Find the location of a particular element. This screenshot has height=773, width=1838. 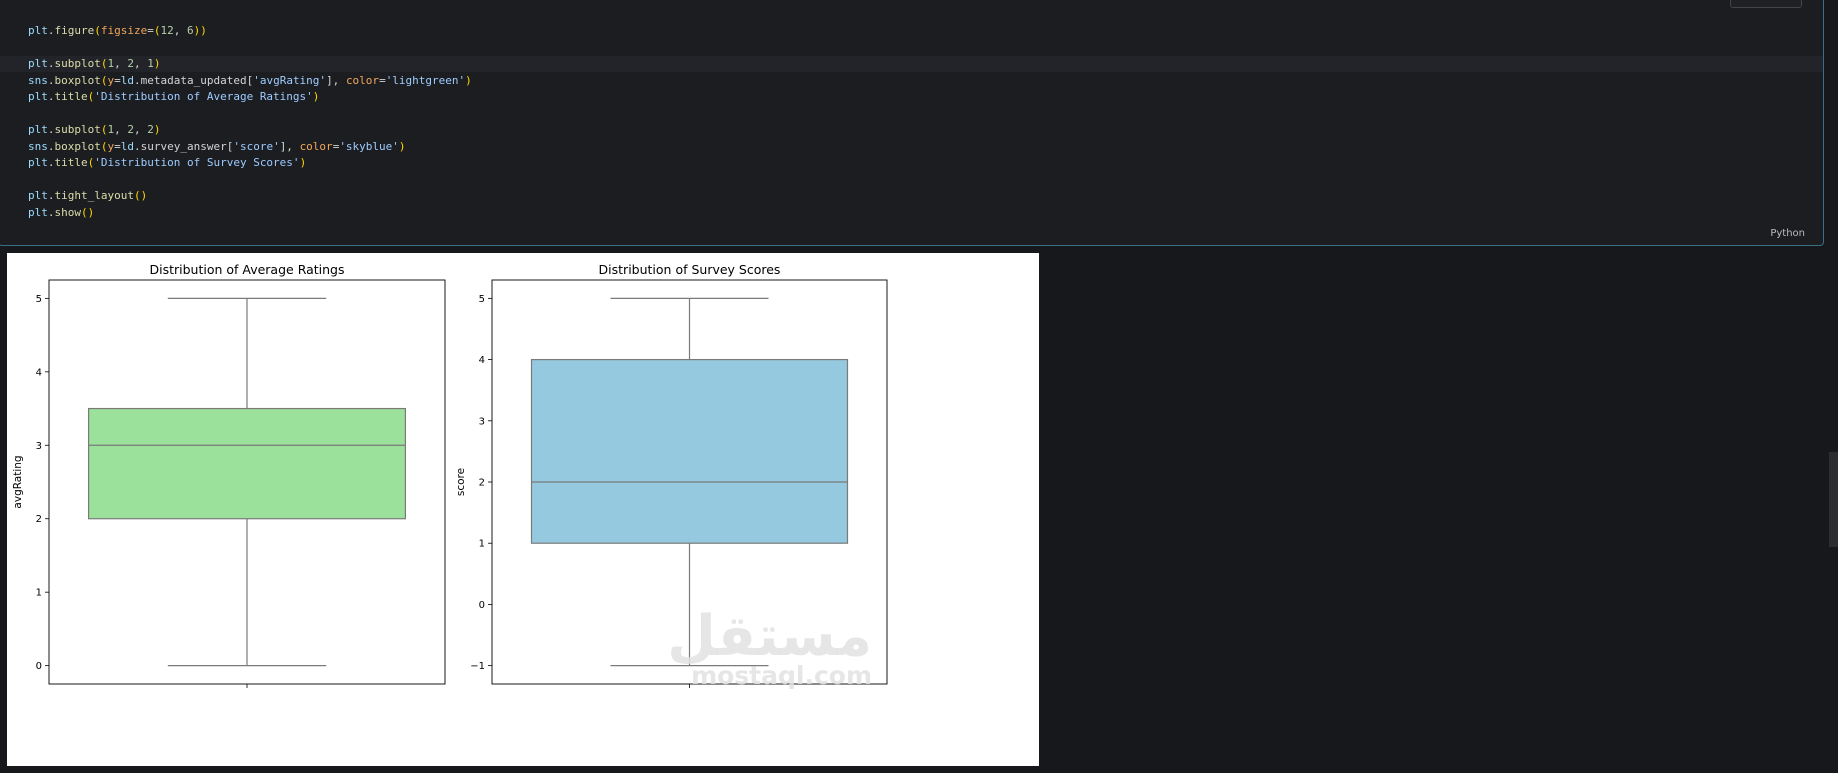

watermark-logo: مستقل is located at coordinates (769, 636).